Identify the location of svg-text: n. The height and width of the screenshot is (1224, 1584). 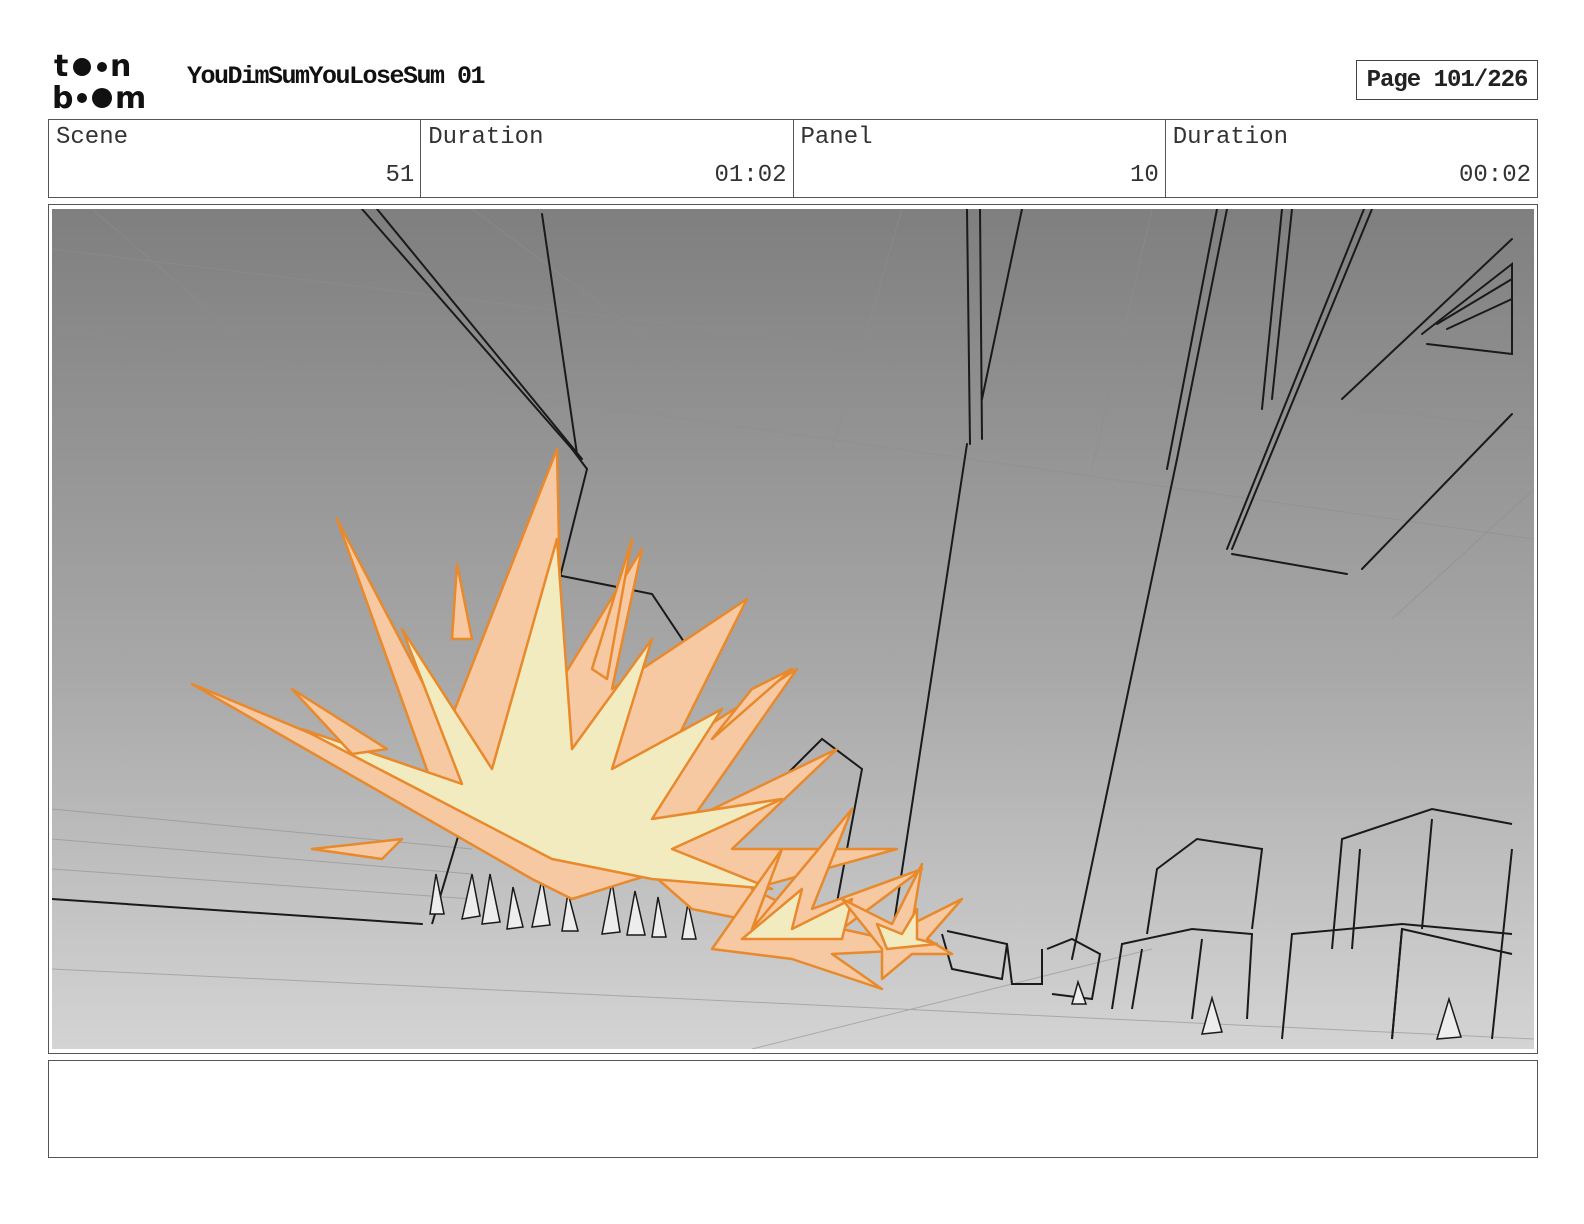
(120, 67).